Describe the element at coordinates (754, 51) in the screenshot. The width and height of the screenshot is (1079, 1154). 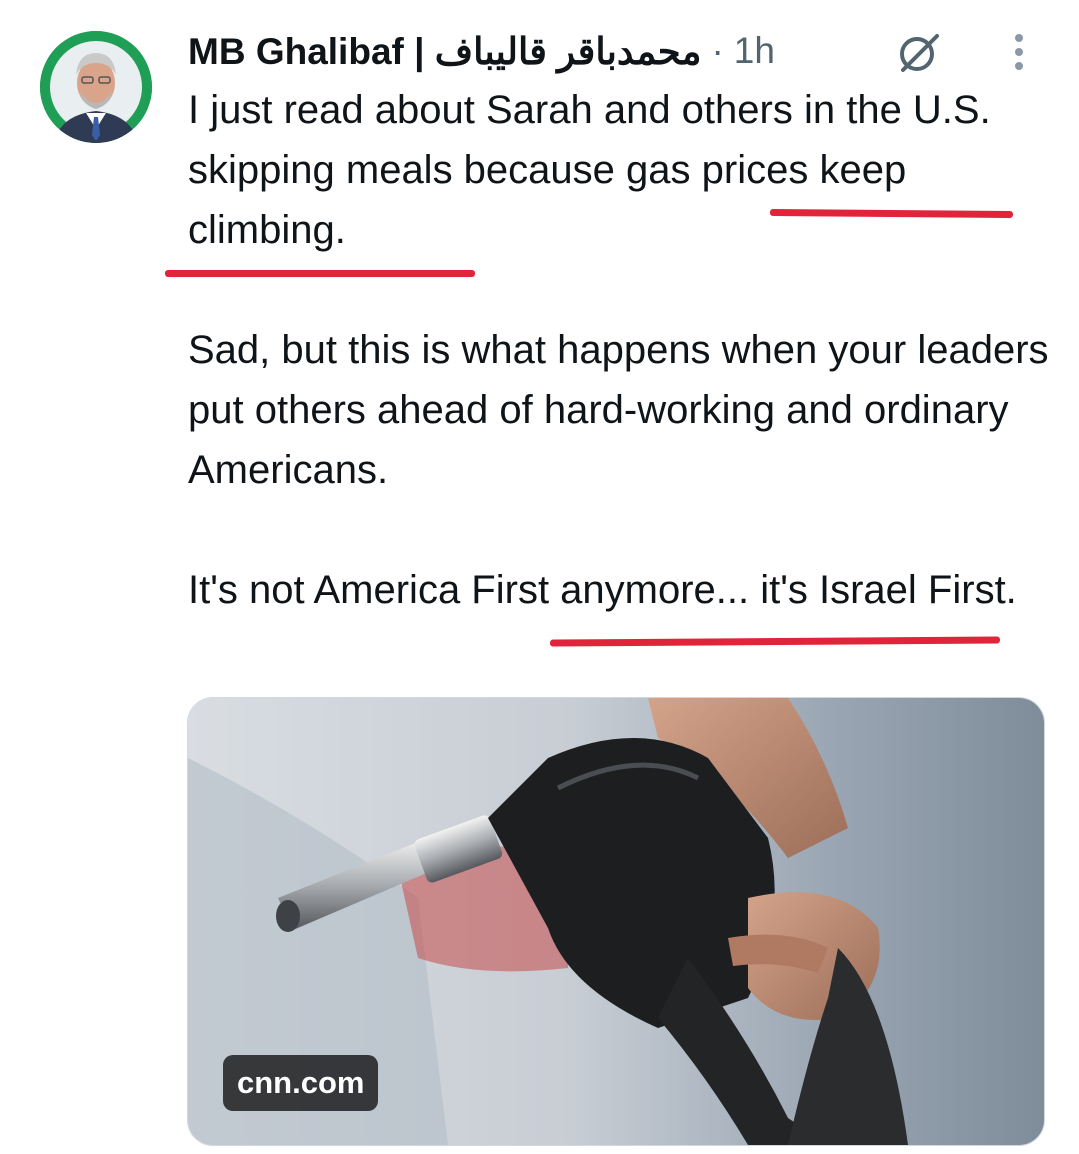
I see `timestamp: 1h` at that location.